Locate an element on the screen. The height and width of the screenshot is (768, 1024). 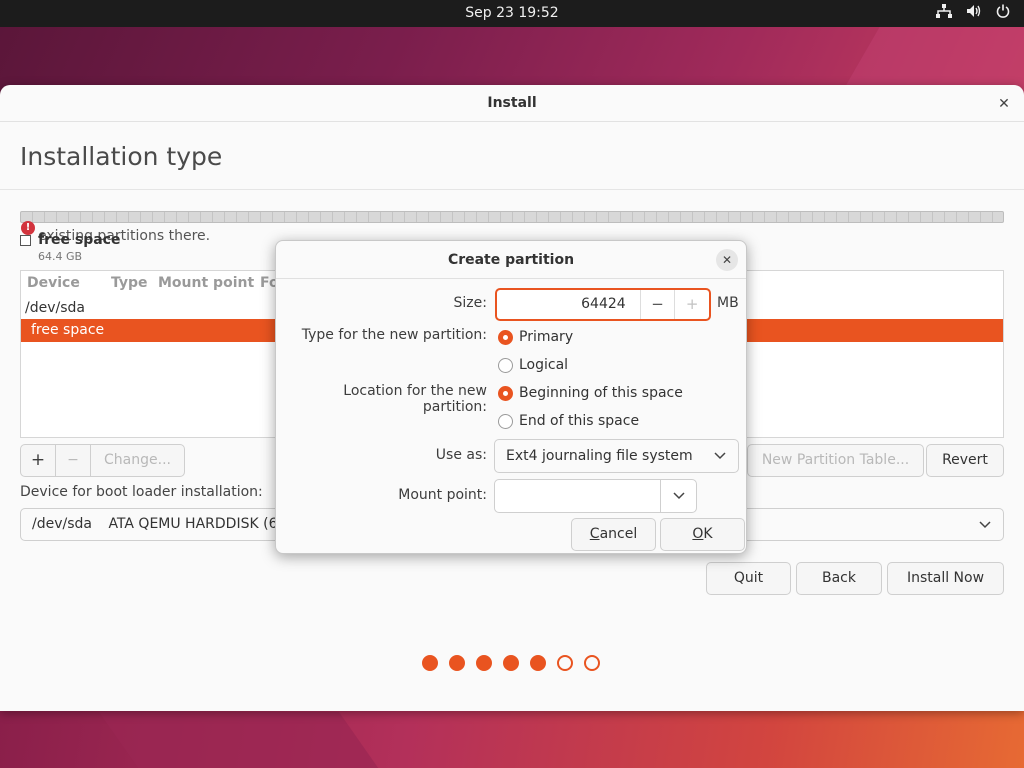
boot-loader-description: ATA QEMU HARDDISK (64. is located at coordinates (199, 524).